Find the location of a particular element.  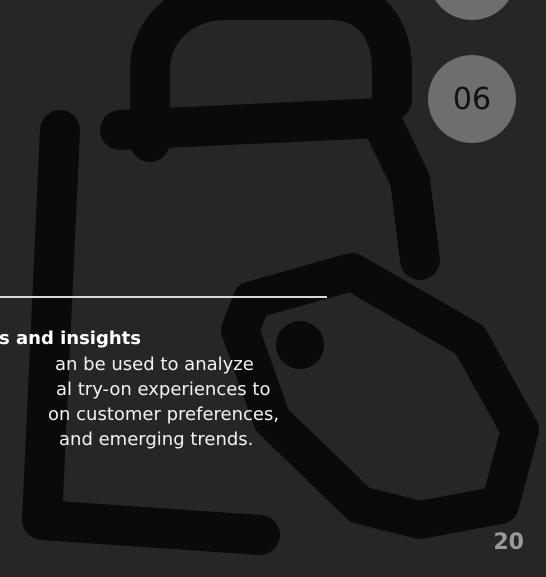

step-number: 06 is located at coordinates (472, 99).